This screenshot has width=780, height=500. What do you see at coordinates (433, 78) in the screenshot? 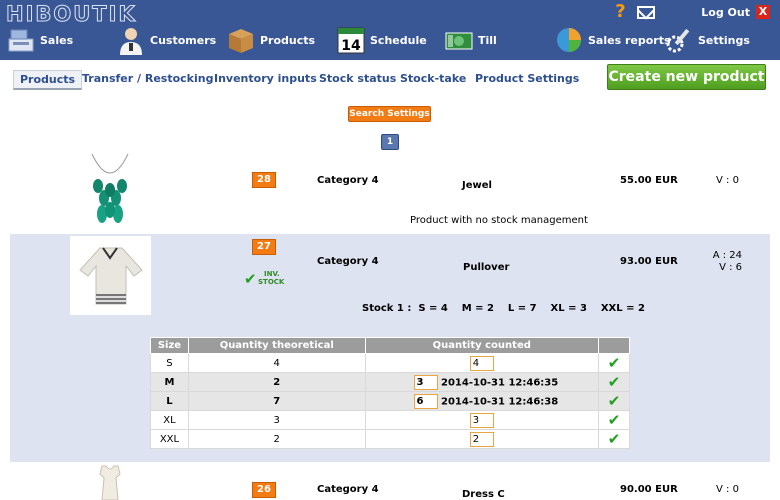
I see `tab-stock-take: Stock-take` at bounding box center [433, 78].